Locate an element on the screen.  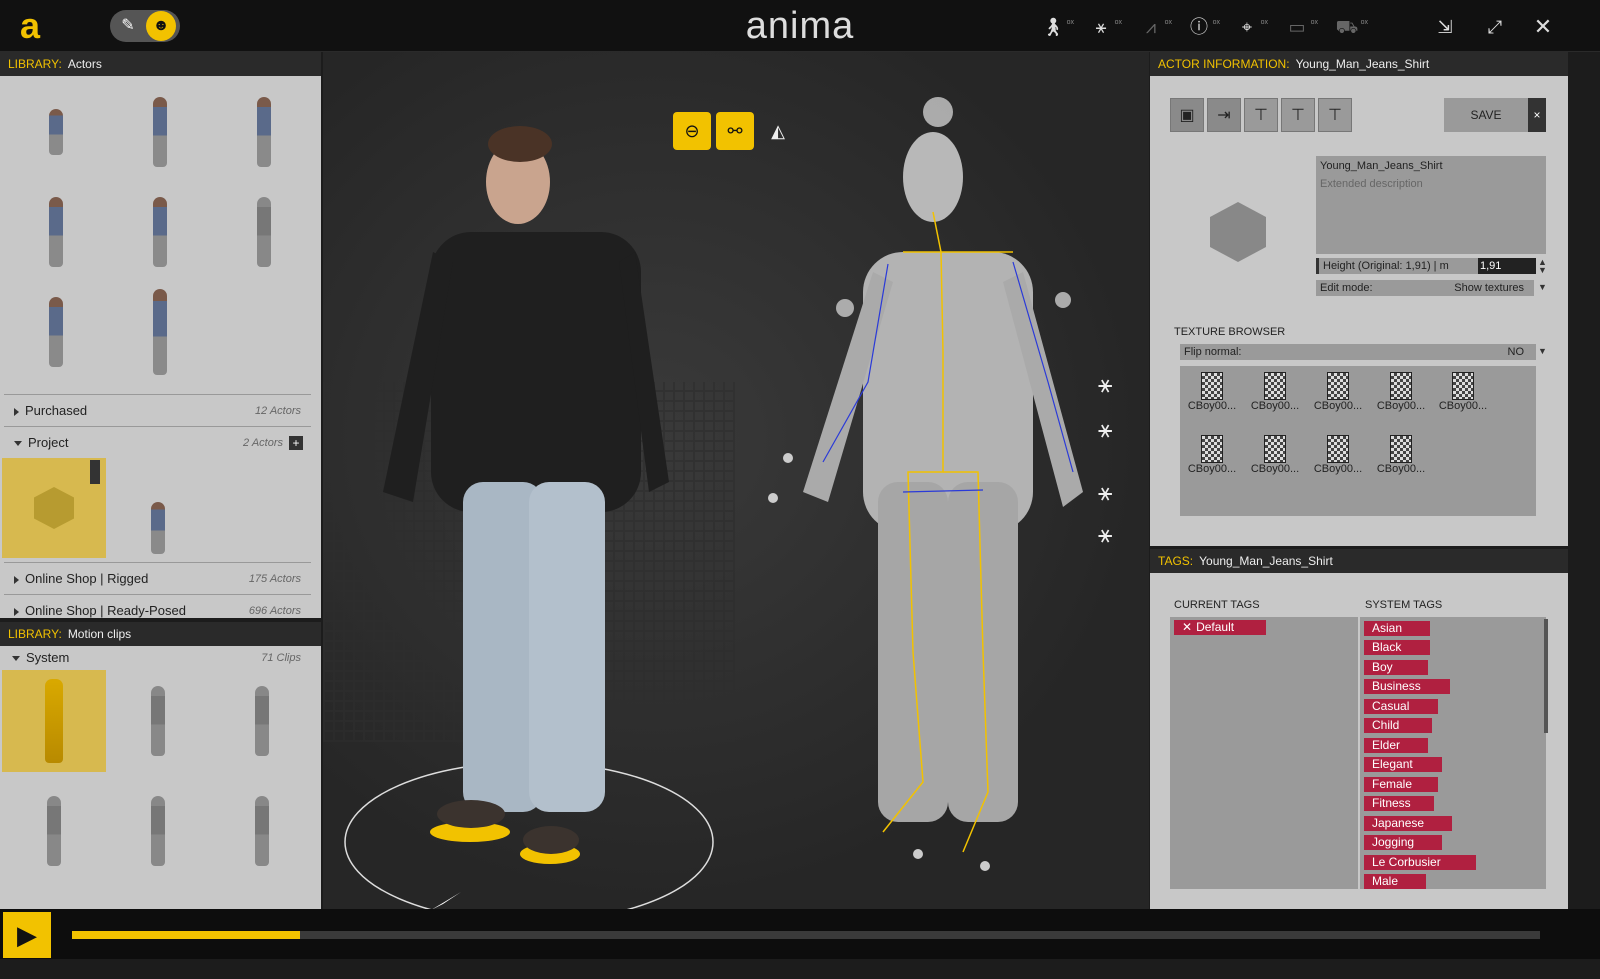
close-info-button: × is located at coordinates (1537, 115).